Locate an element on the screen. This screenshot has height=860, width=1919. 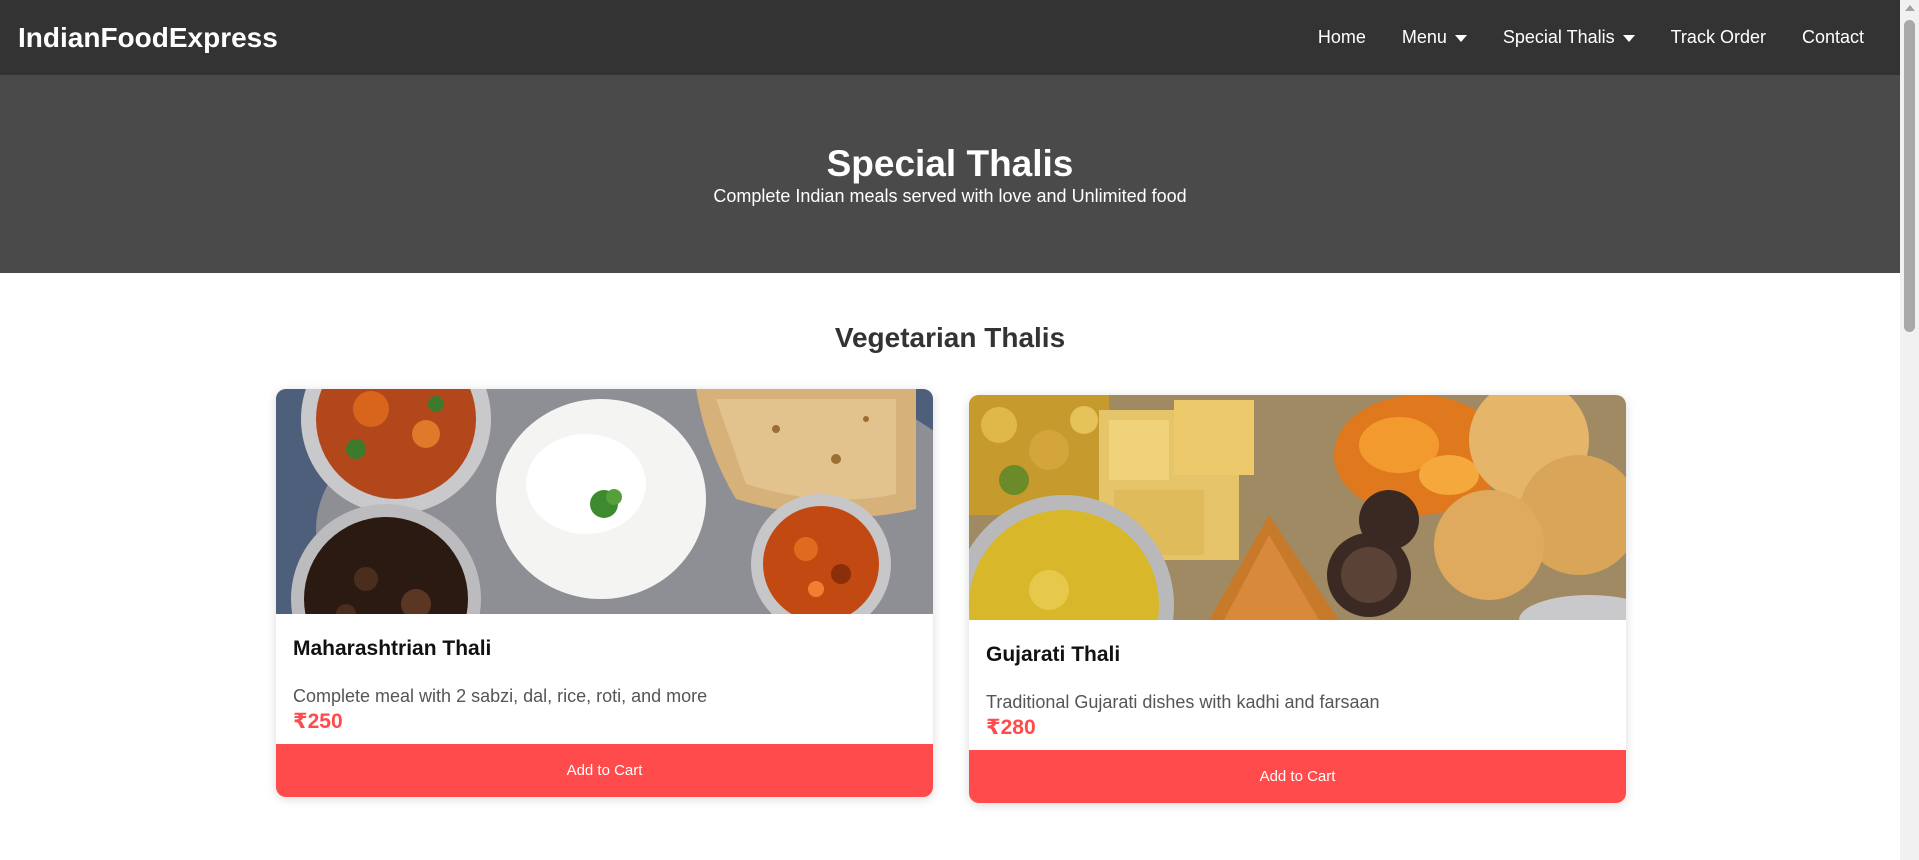
nav-track-order-label: Track Order is located at coordinates (1718, 37).